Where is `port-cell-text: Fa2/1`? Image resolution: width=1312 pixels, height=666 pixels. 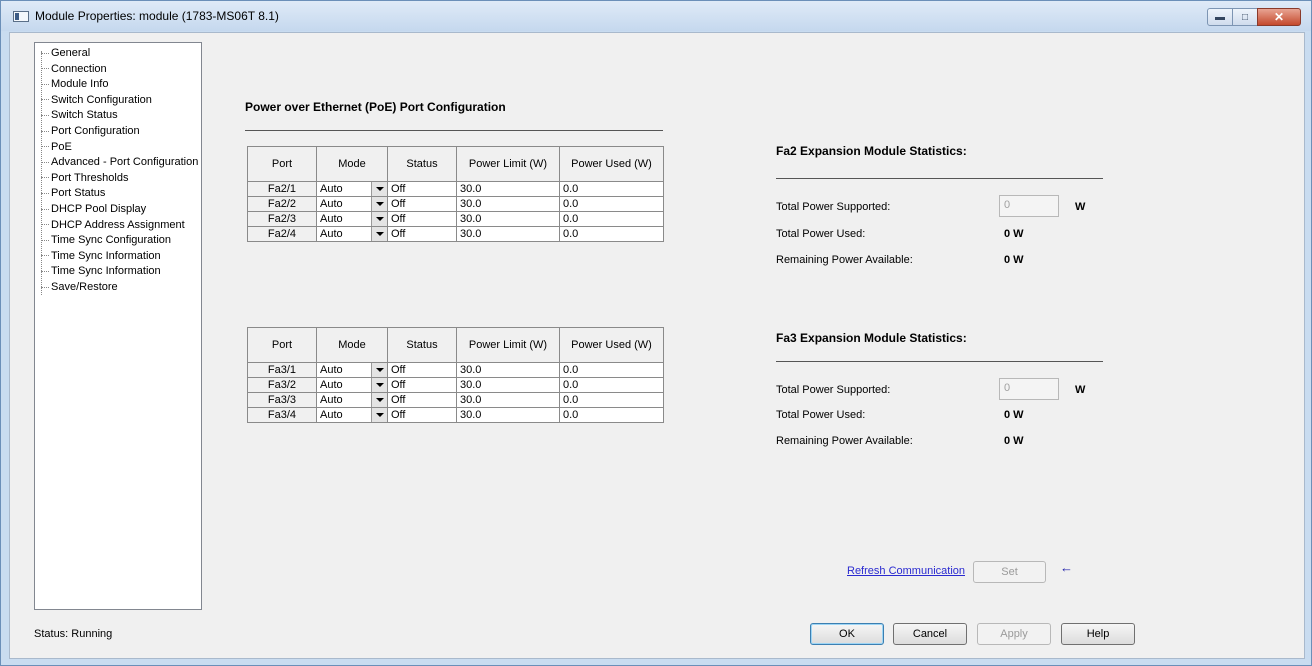 port-cell-text: Fa2/1 is located at coordinates (282, 188).